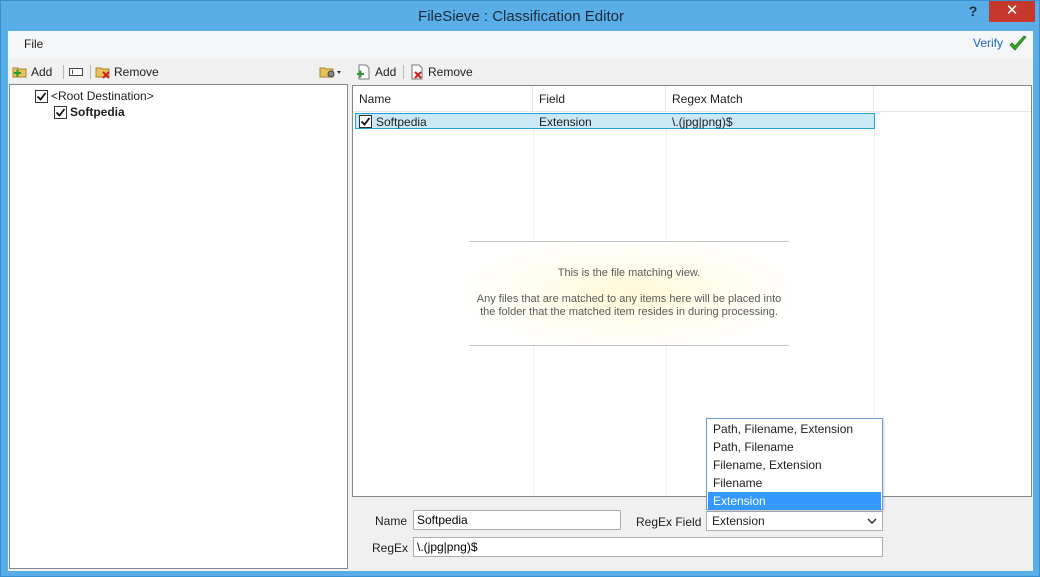 This screenshot has width=1040, height=577. Describe the element at coordinates (669, 522) in the screenshot. I see `regex-field-label: RegEx Field` at that location.